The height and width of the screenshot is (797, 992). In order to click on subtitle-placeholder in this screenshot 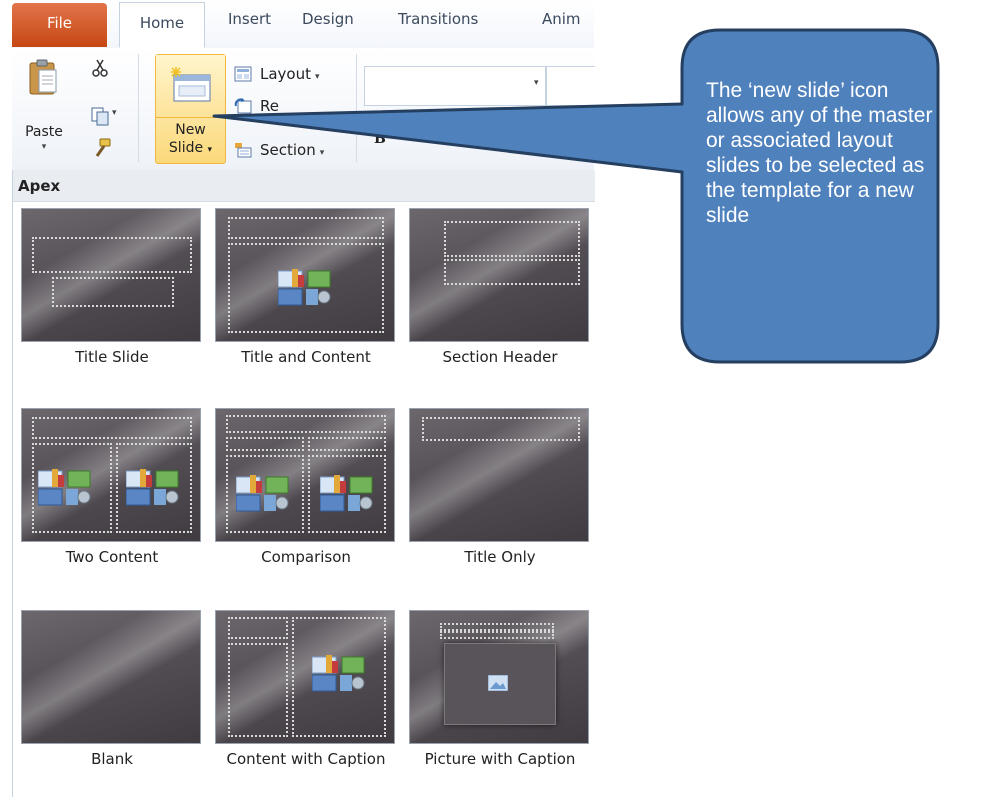, I will do `click(113, 292)`.